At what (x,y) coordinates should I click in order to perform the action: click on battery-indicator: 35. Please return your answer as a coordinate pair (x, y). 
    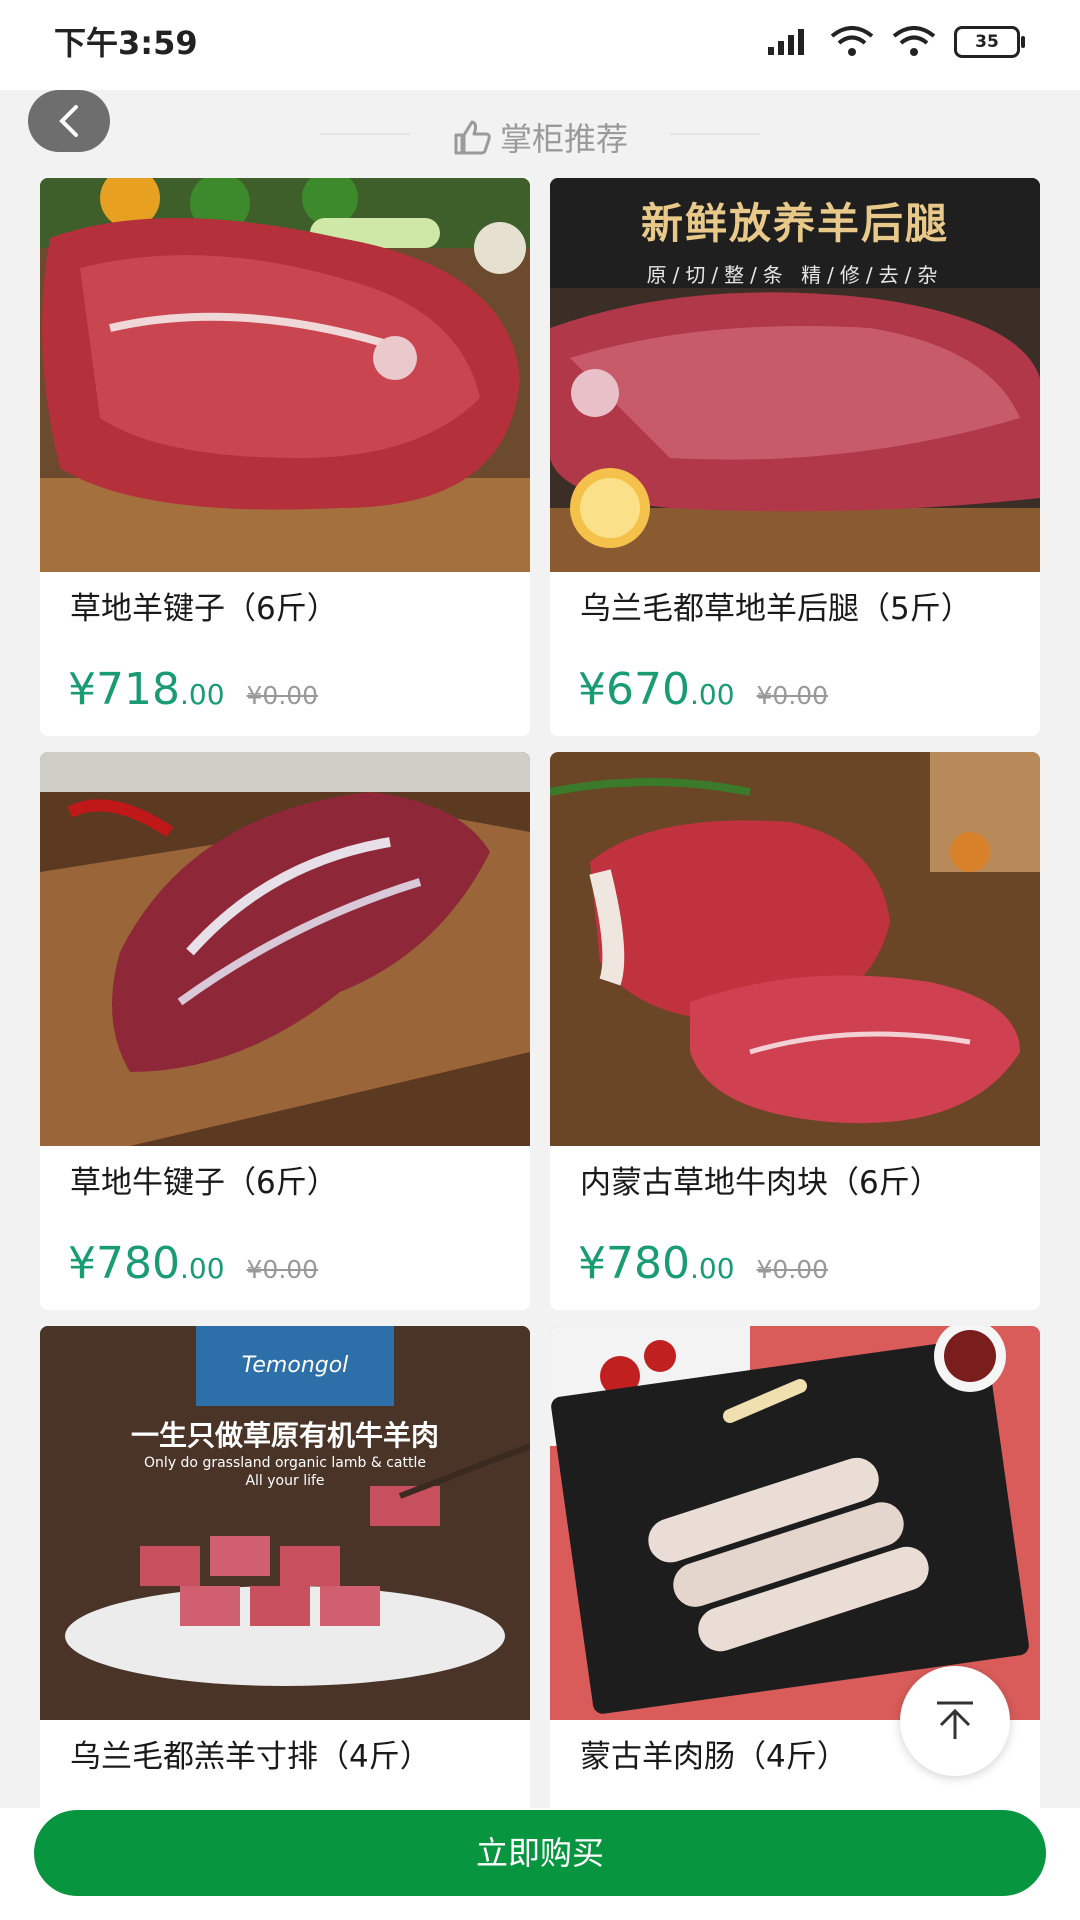
    Looking at the image, I should click on (989, 42).